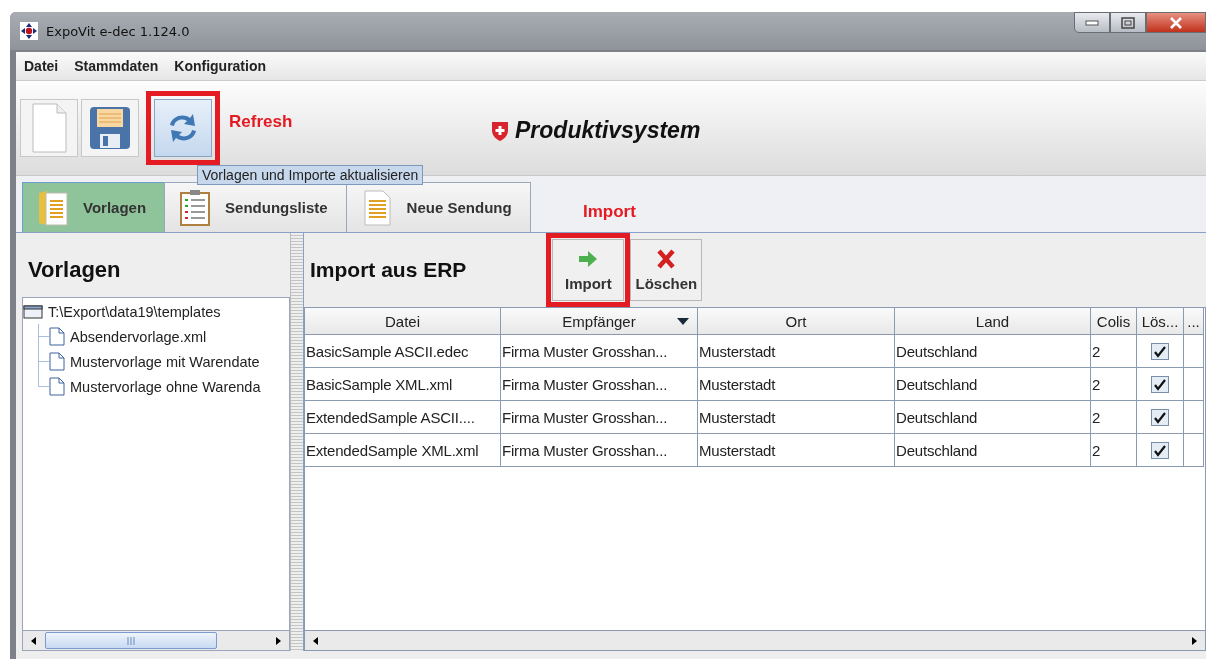  What do you see at coordinates (49, 128) in the screenshot?
I see `blank-page-icon` at bounding box center [49, 128].